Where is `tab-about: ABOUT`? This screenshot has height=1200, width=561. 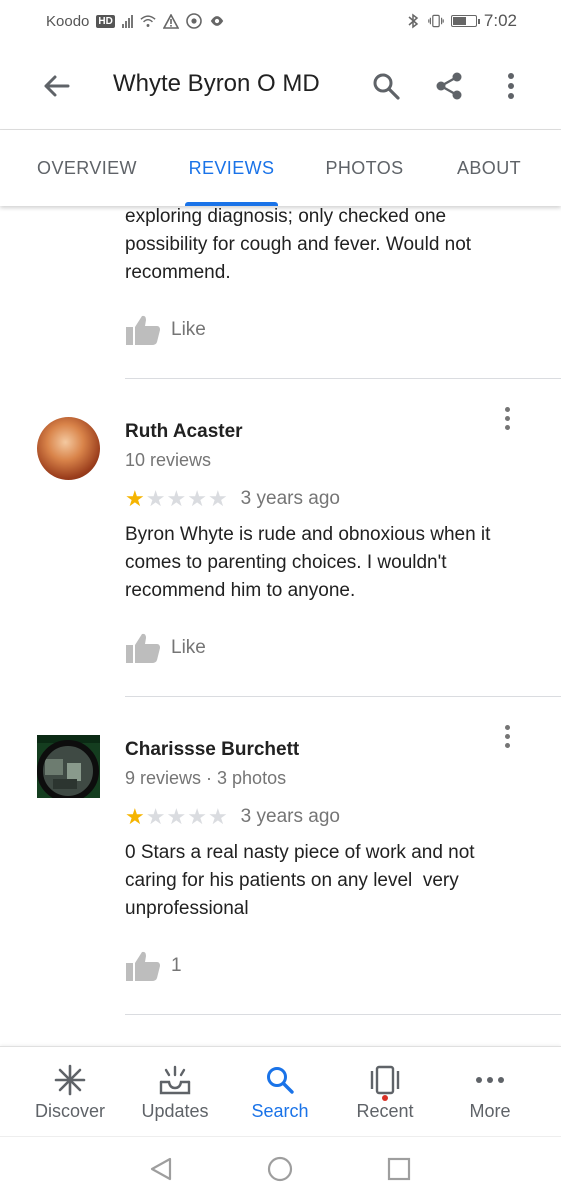
tab-about: ABOUT is located at coordinates (489, 168).